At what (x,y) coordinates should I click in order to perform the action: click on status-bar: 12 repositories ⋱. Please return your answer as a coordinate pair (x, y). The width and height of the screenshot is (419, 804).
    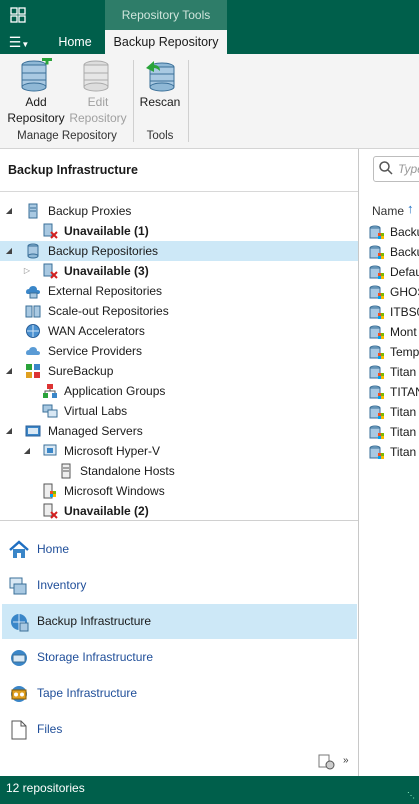
    Looking at the image, I should click on (209, 790).